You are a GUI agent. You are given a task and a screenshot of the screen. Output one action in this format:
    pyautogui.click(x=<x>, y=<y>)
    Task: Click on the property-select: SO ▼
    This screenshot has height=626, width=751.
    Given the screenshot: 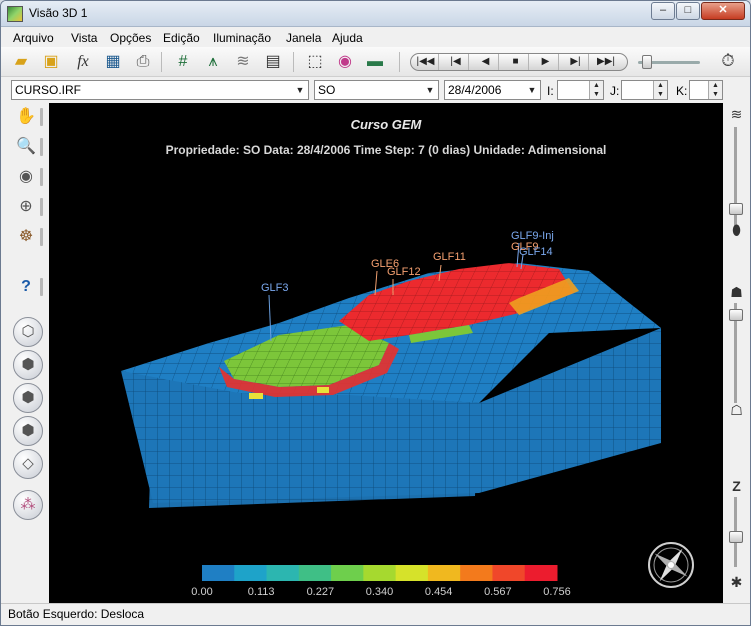 What is the action you would take?
    pyautogui.click(x=376, y=90)
    